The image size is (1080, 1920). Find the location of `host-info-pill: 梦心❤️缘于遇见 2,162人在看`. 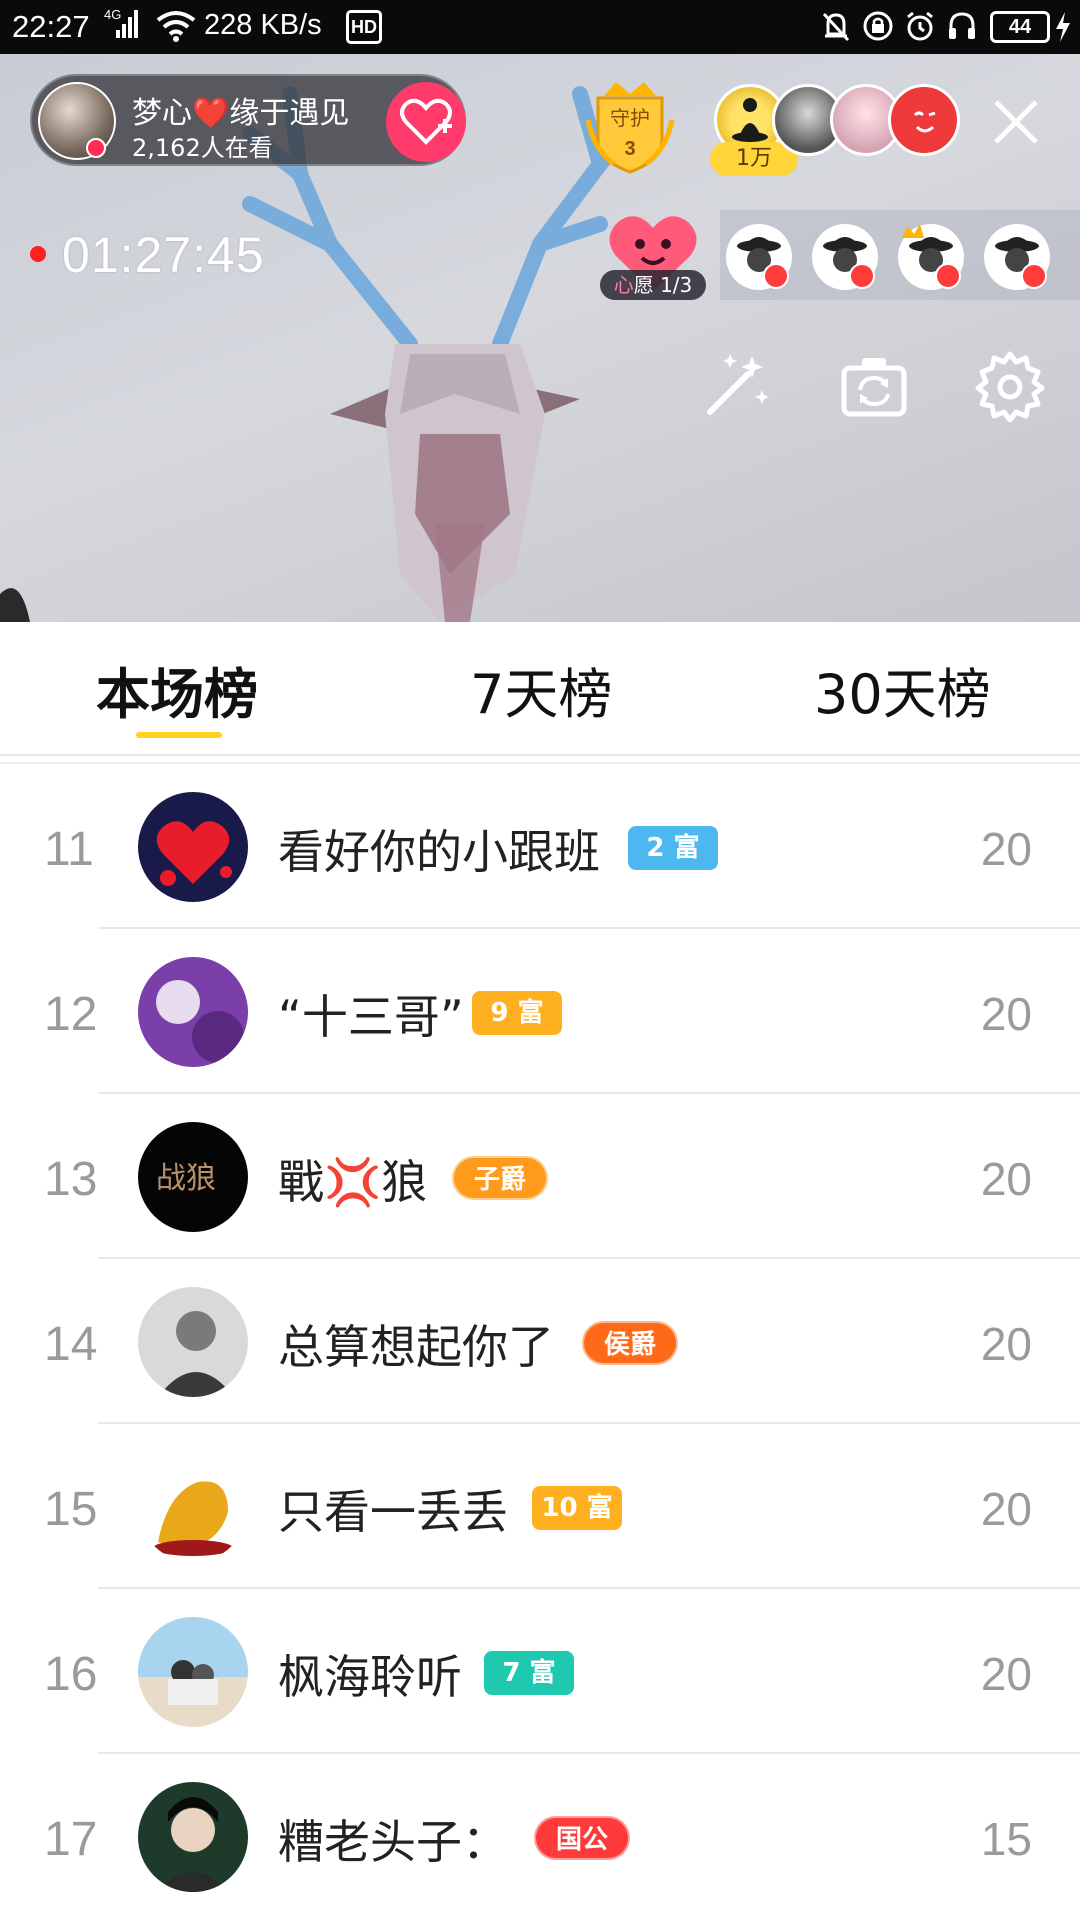

host-info-pill: 梦心❤️缘于遇见 2,162人在看 is located at coordinates (248, 120).